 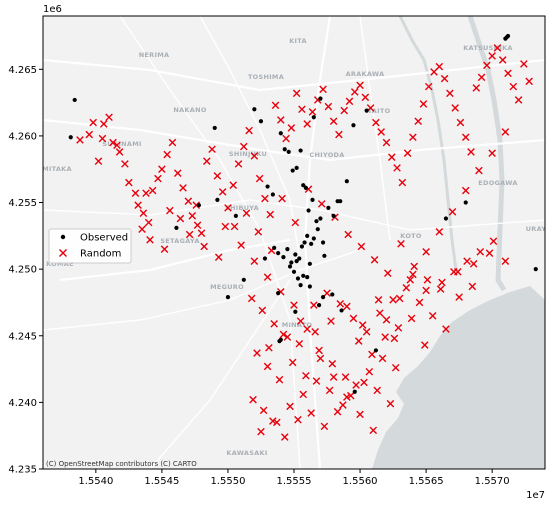 I want to click on basemap-label: SHINJUKU, so click(x=248, y=154).